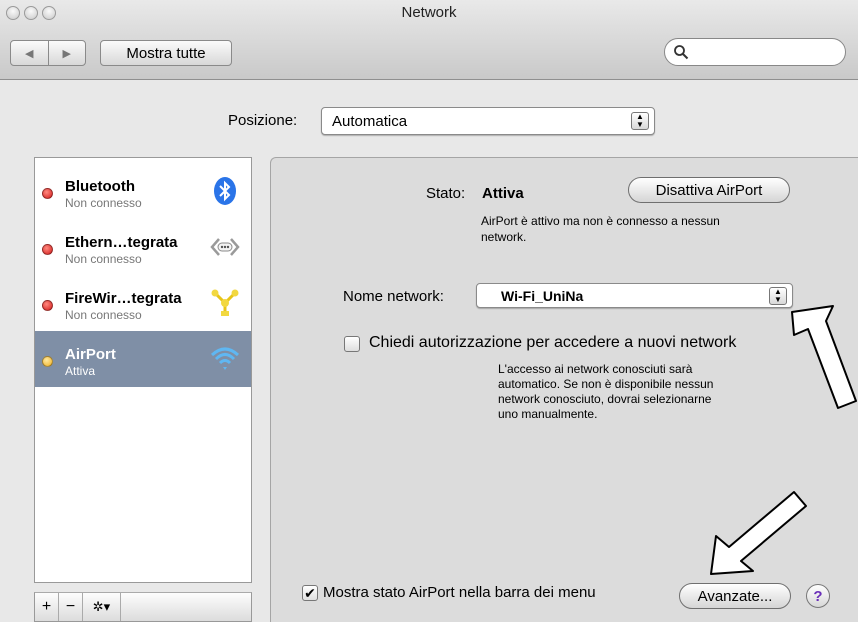 The width and height of the screenshot is (858, 622). I want to click on service-item-airport: AirPort Attiva, so click(143, 359).